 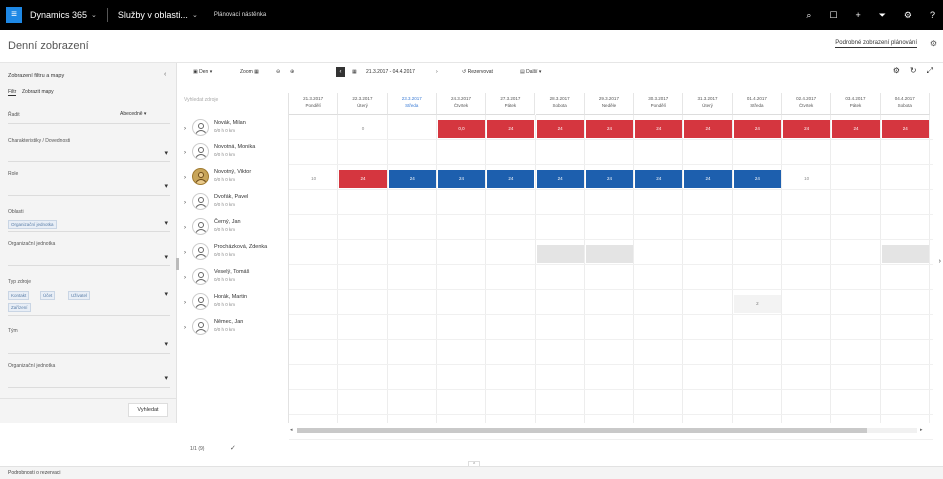 I want to click on resource-row: › Černý, Jan 0/0 h 0 km, so click(x=236, y=228).